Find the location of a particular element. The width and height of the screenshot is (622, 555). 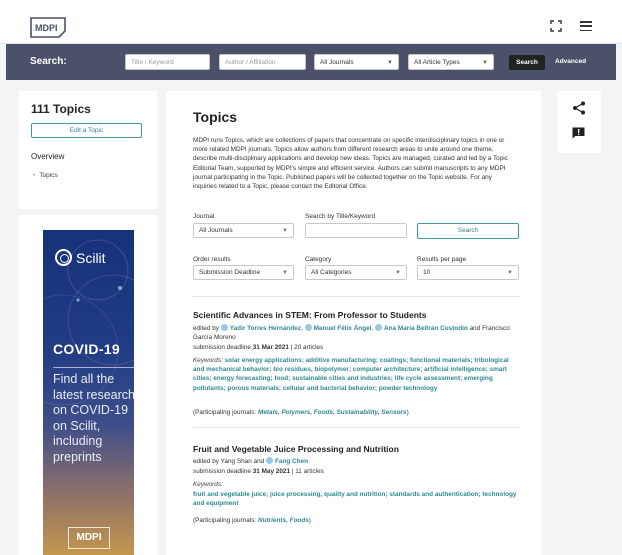

scilit-logo: Scilit is located at coordinates (80, 257).